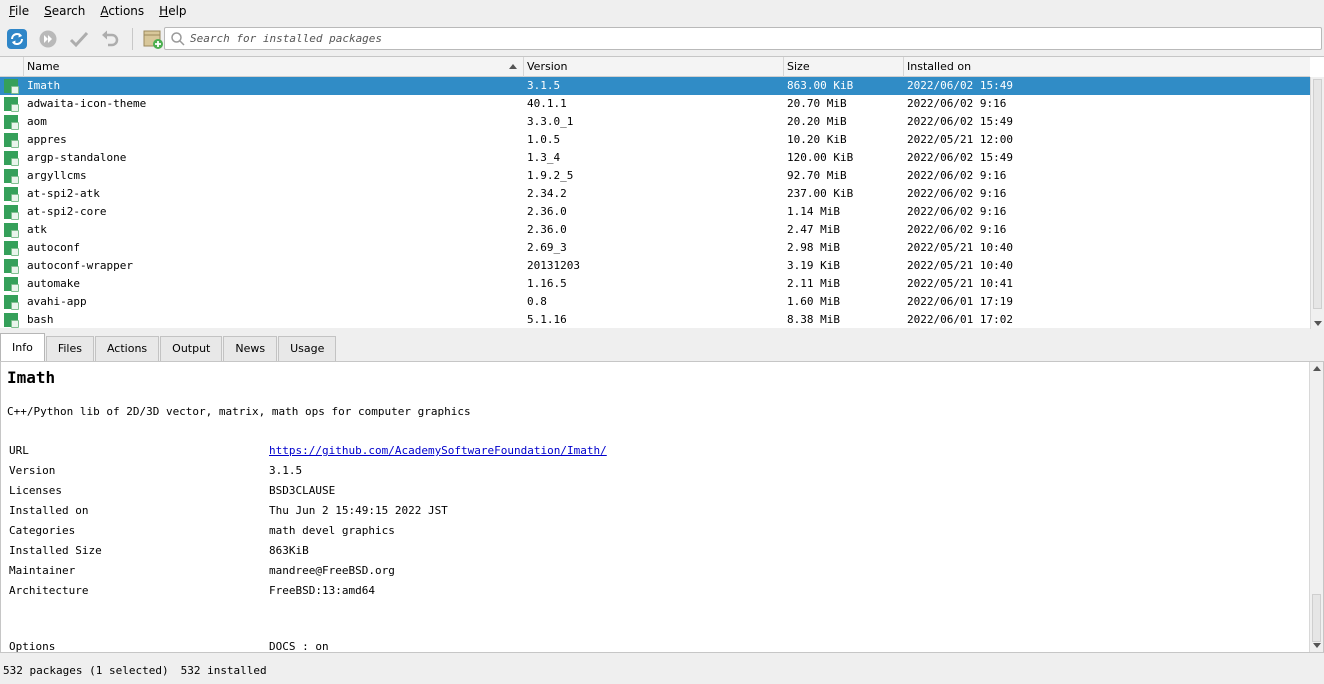  I want to click on cell-name: autoconf-wrapper, so click(80, 265).